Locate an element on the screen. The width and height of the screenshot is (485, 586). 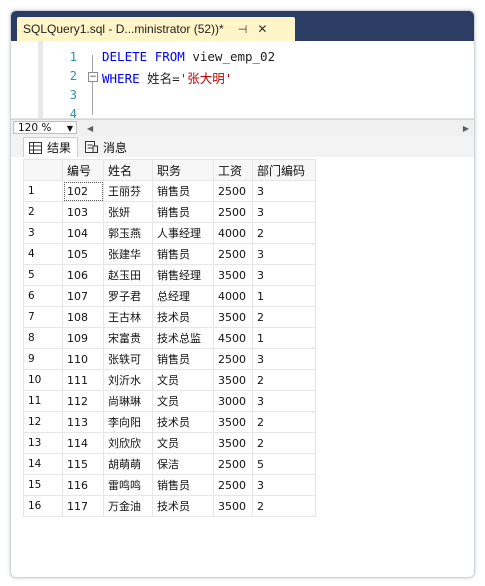
table-row: 16 117 万金油 技术员 3500 2 is located at coordinates (169, 506).